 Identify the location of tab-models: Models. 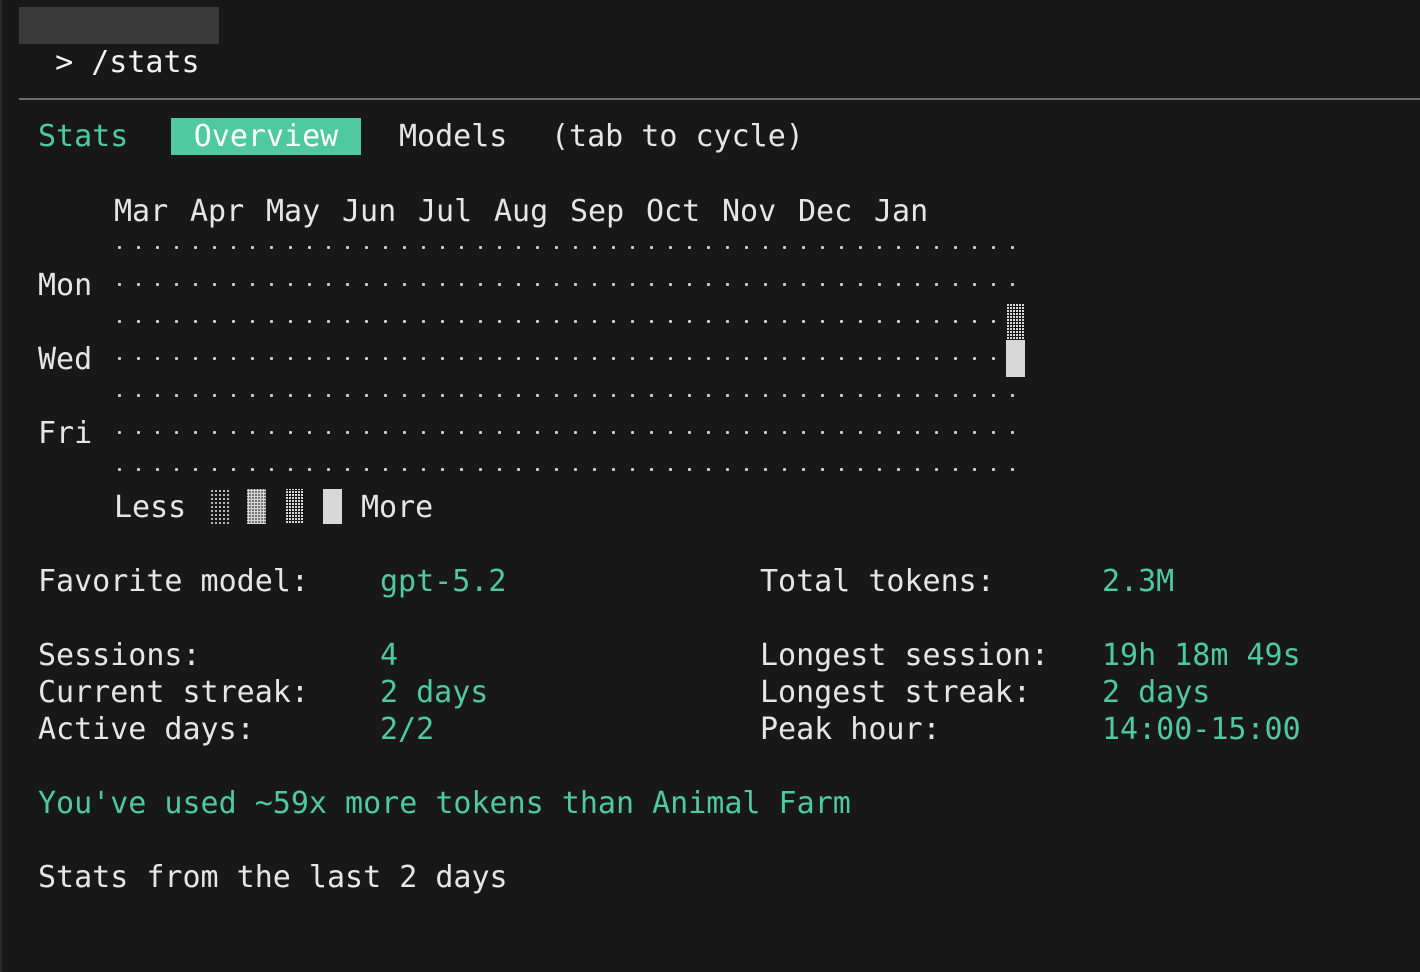
(453, 136).